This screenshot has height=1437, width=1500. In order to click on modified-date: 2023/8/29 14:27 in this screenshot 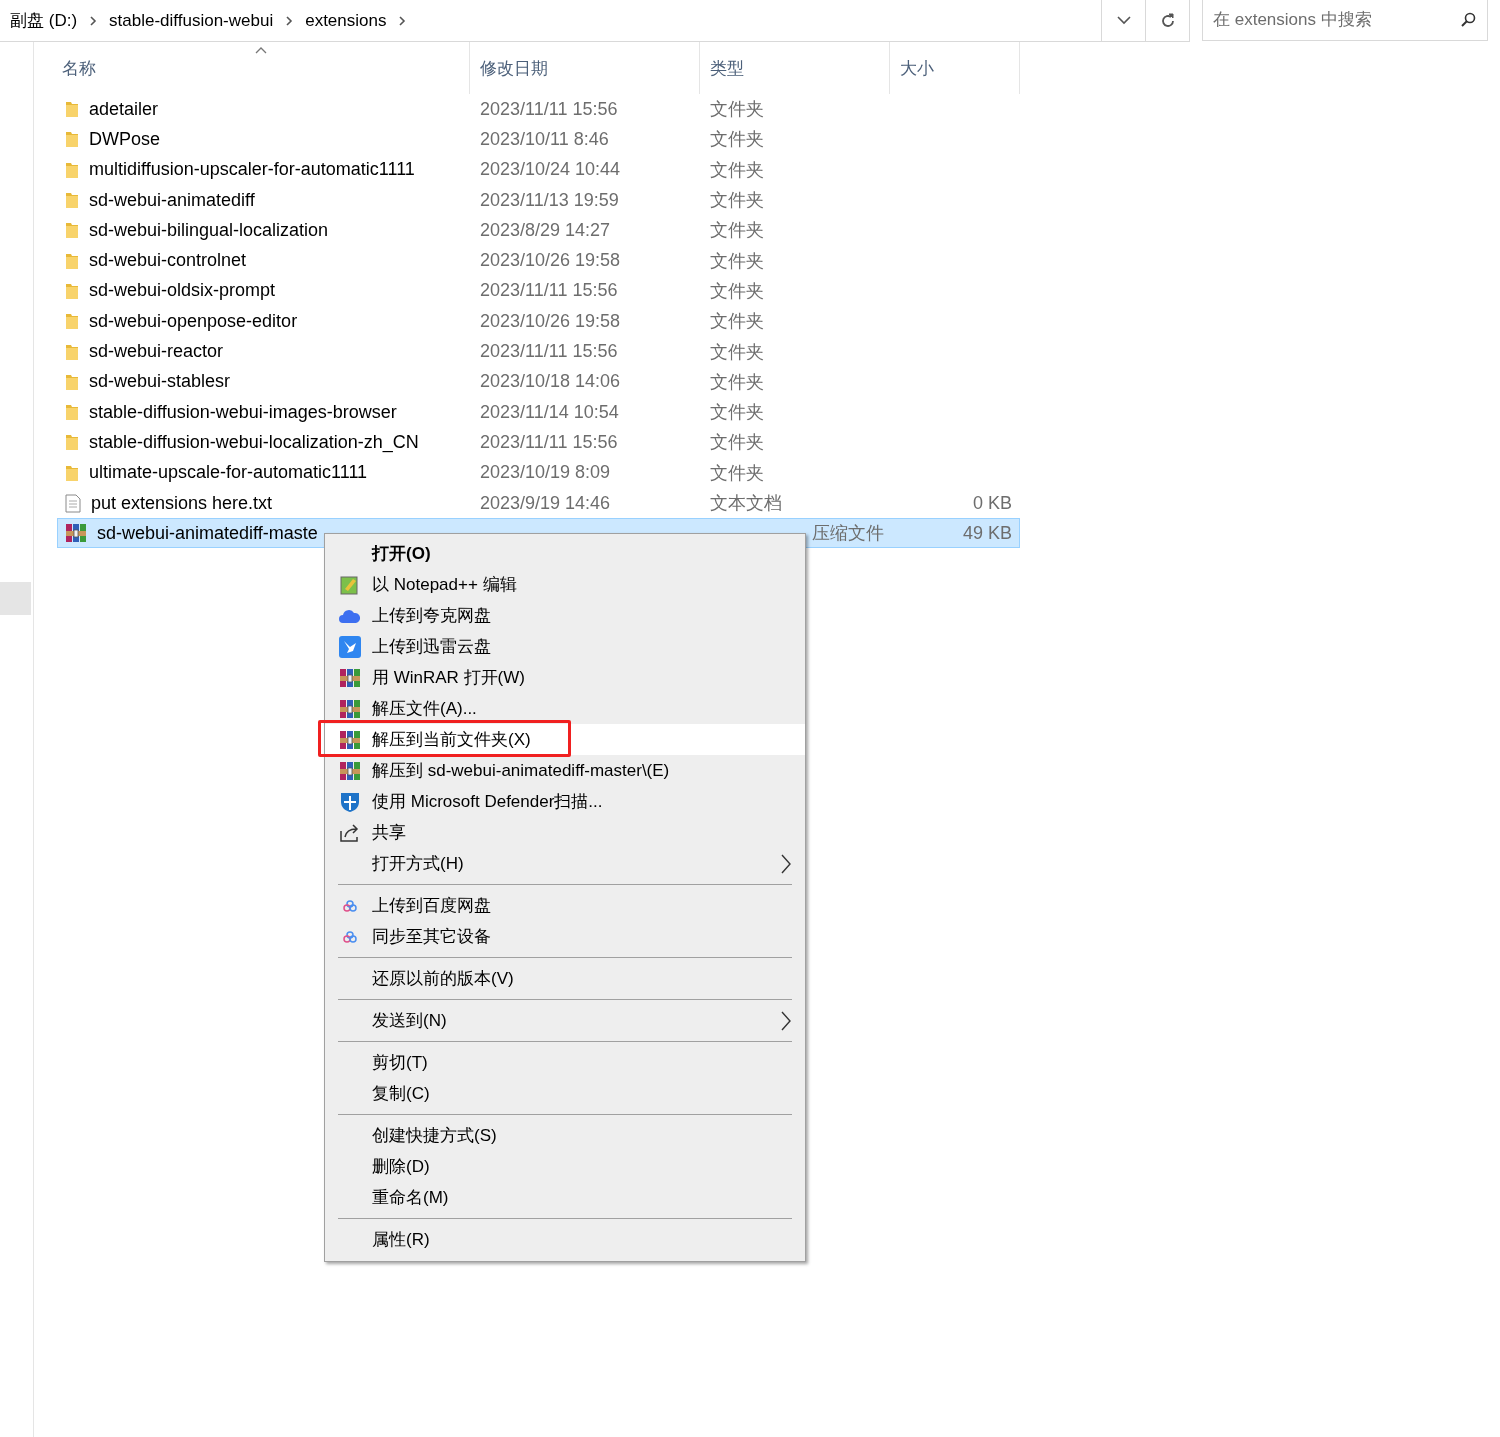, I will do `click(545, 229)`.